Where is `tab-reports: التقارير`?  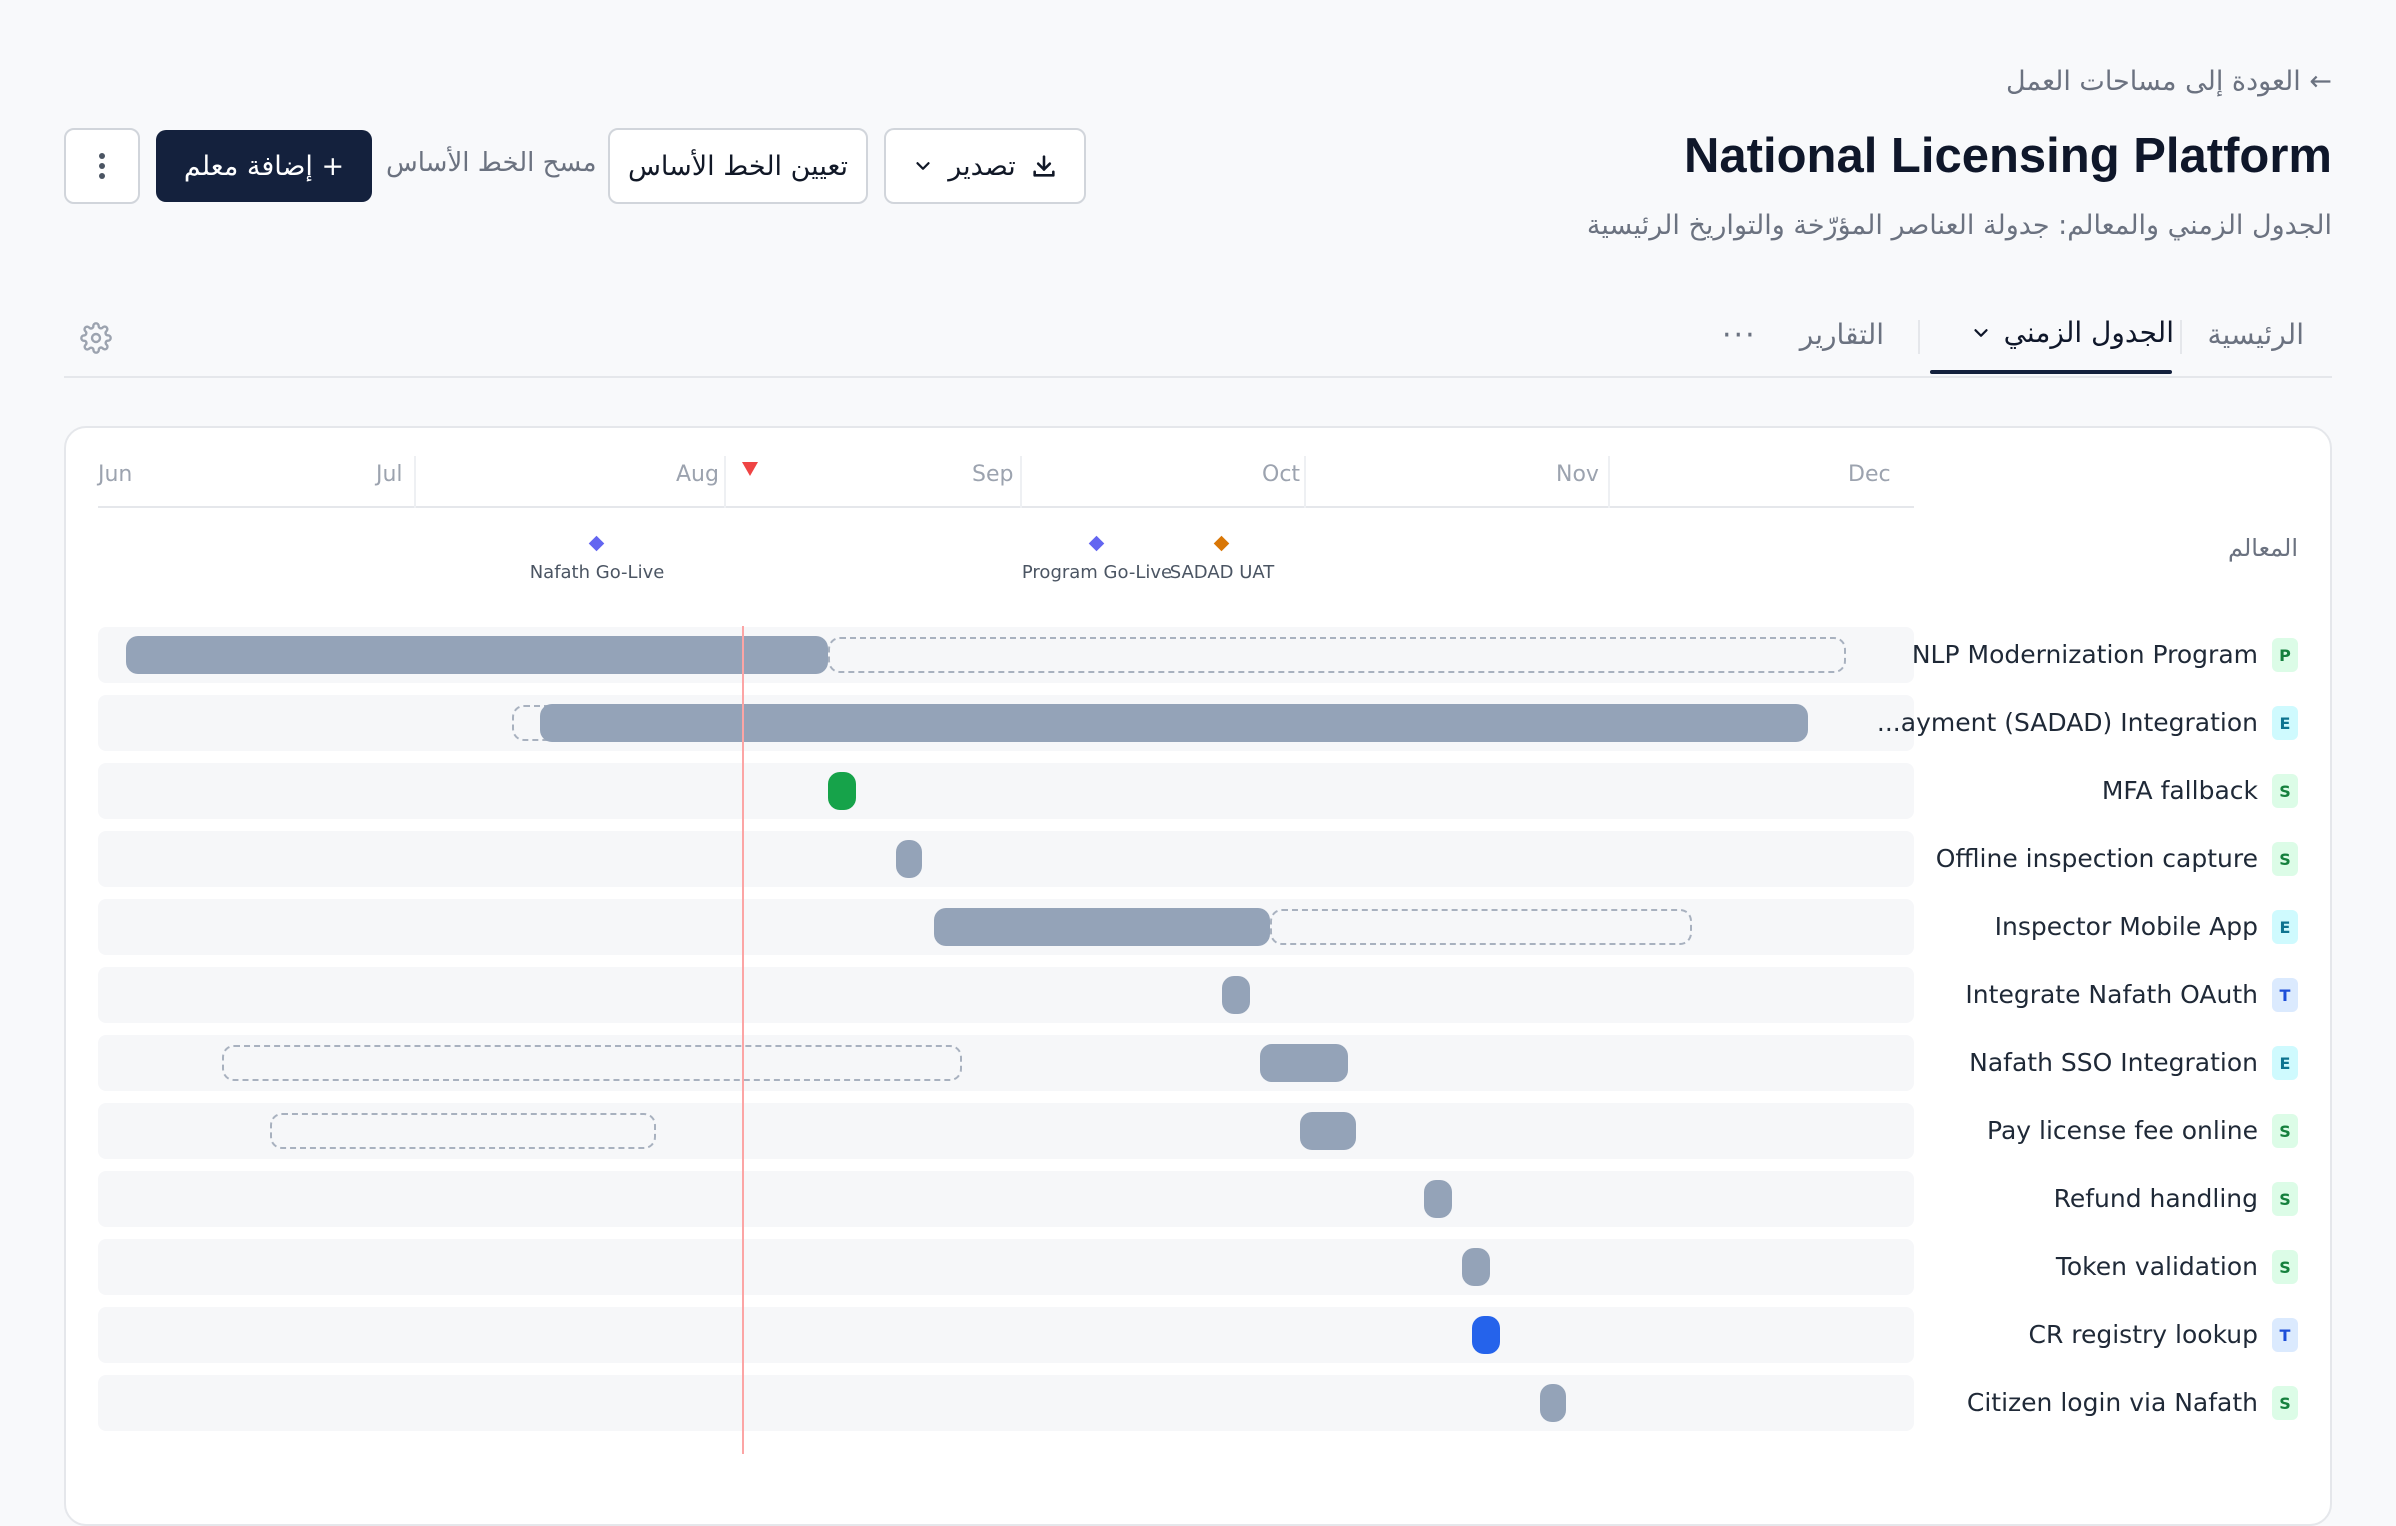
tab-reports: التقارير is located at coordinates (1842, 334).